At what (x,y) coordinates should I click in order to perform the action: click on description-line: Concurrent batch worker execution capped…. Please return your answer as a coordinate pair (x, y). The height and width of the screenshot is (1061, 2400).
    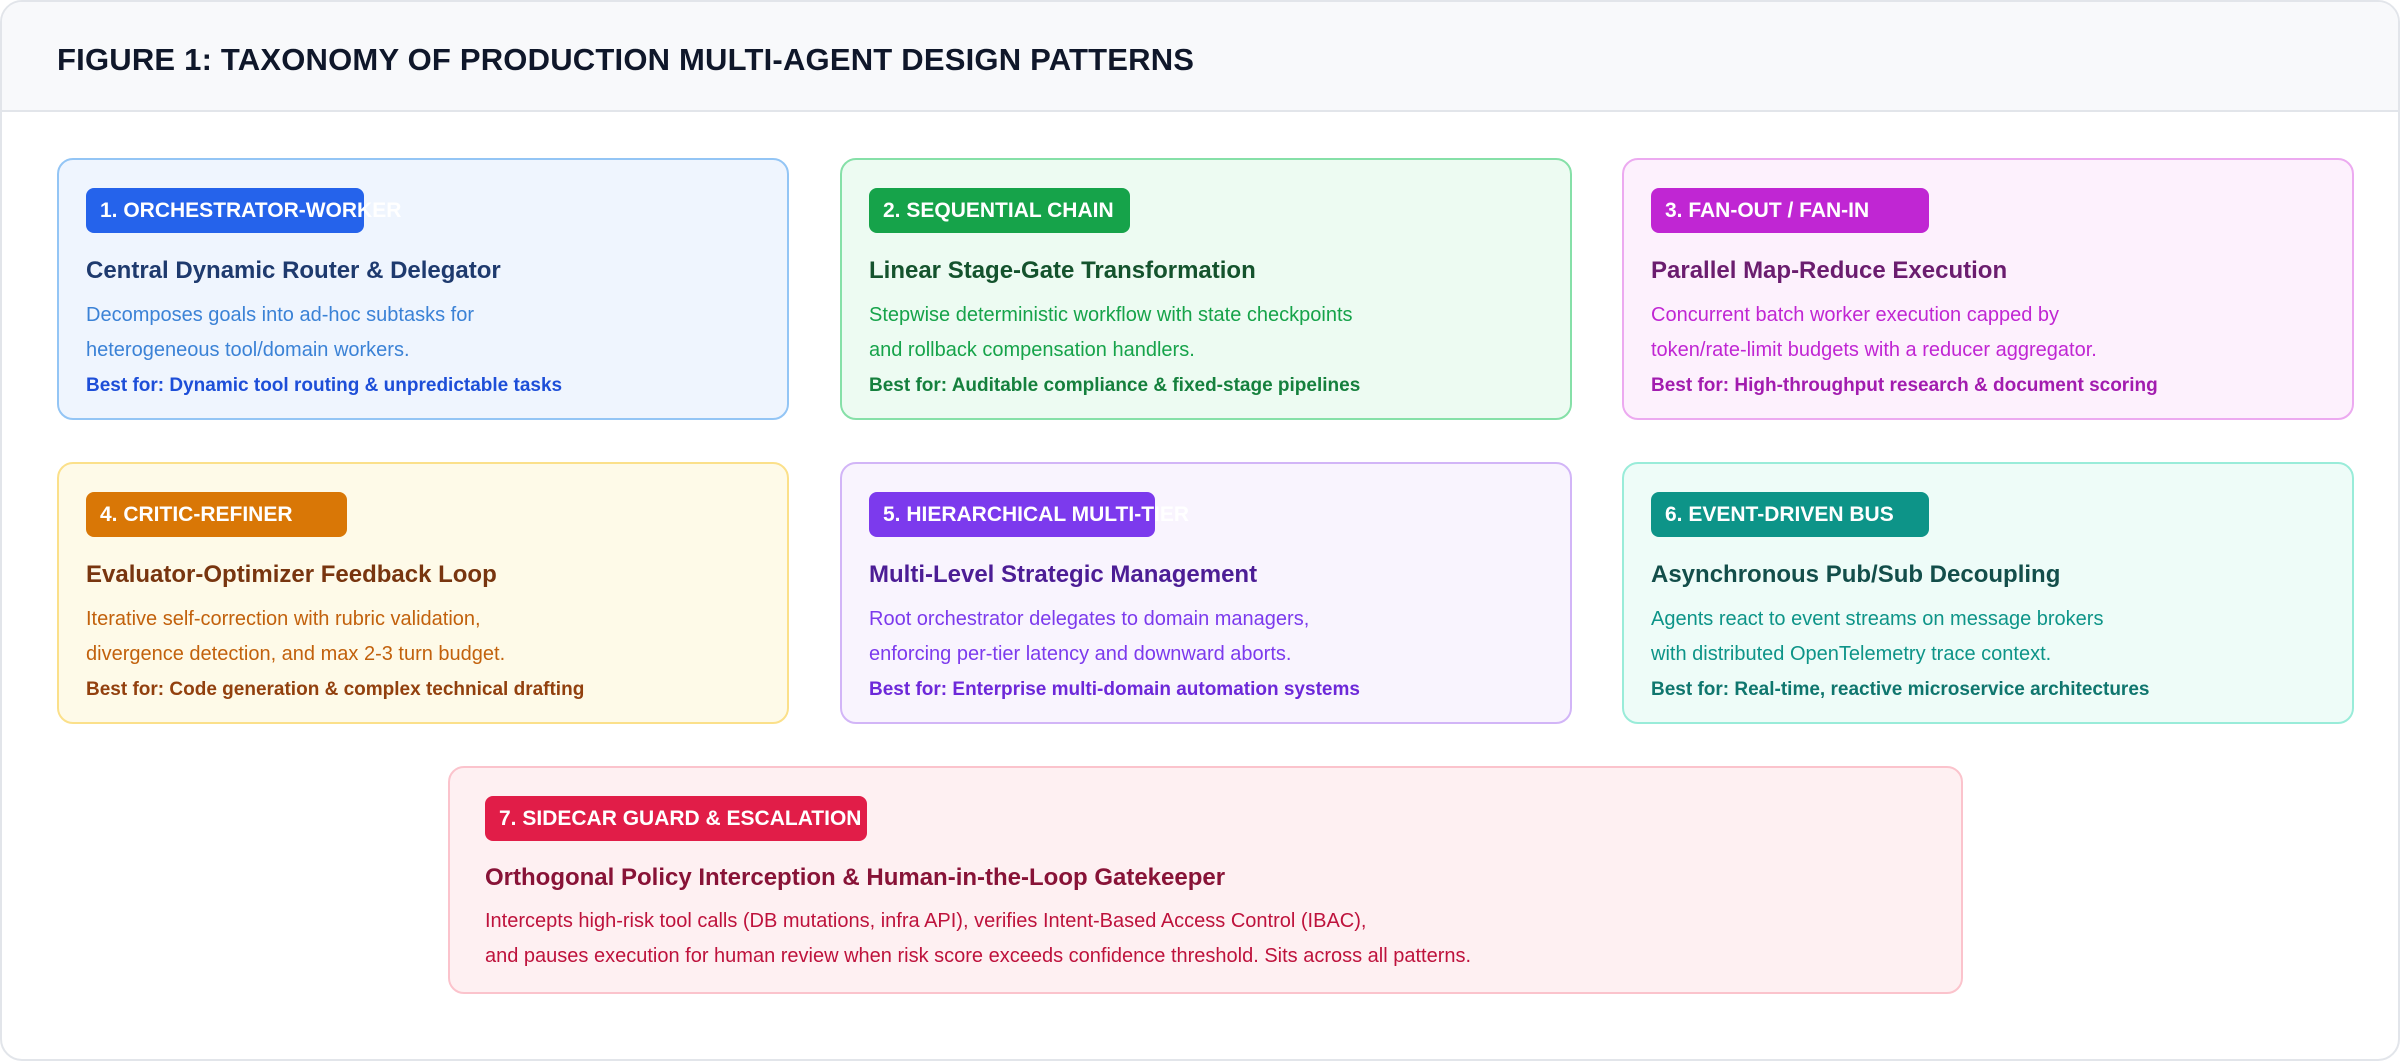
    Looking at the image, I should click on (1855, 315).